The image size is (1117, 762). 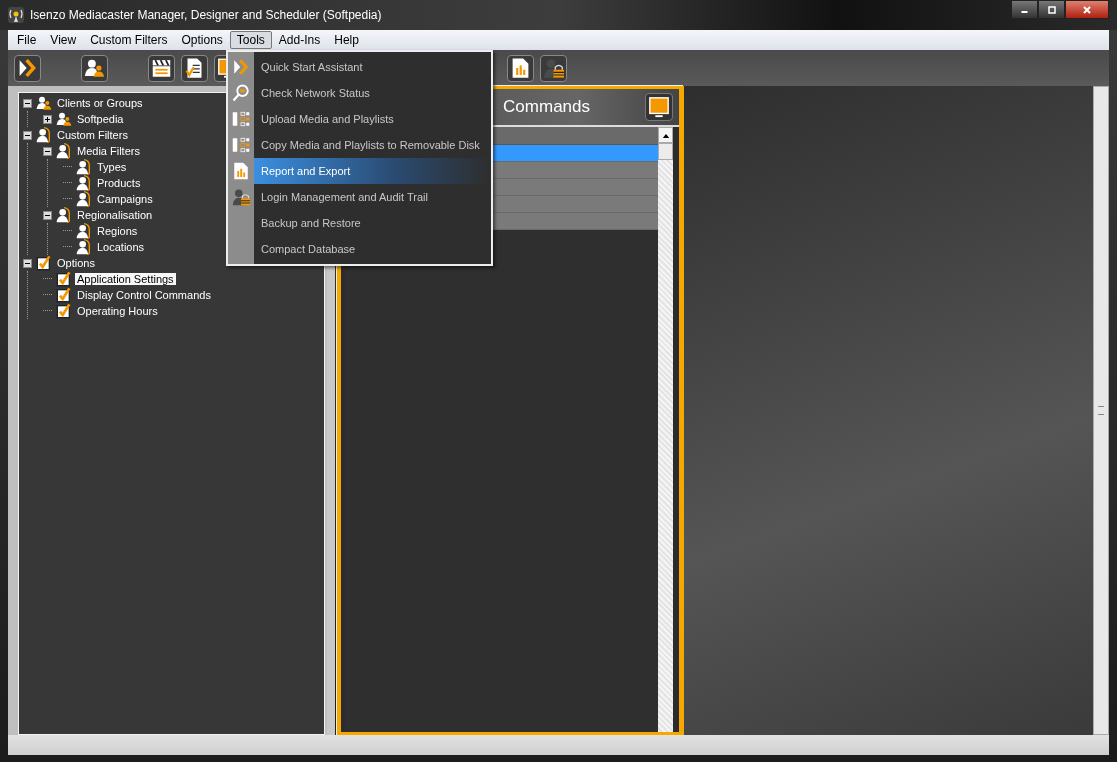 I want to click on close-icon, so click(x=1087, y=9).